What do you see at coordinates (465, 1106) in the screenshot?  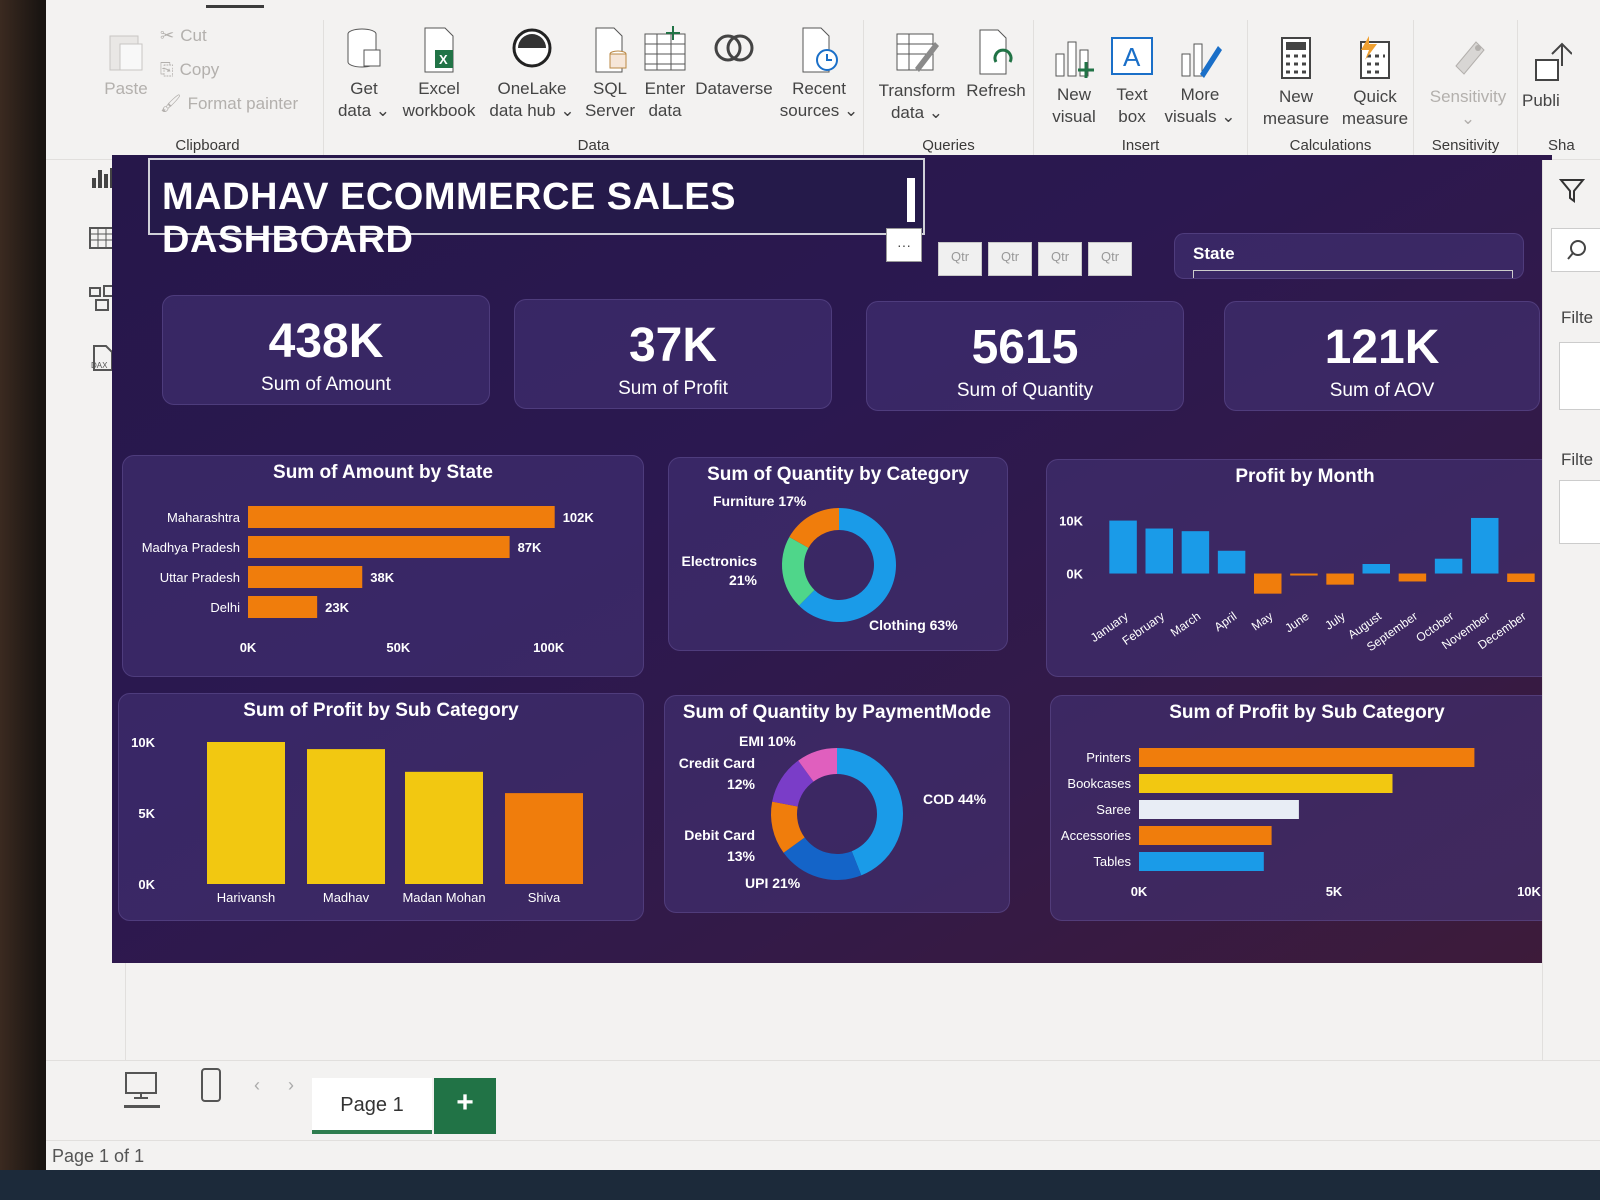 I see `add-page-button: +` at bounding box center [465, 1106].